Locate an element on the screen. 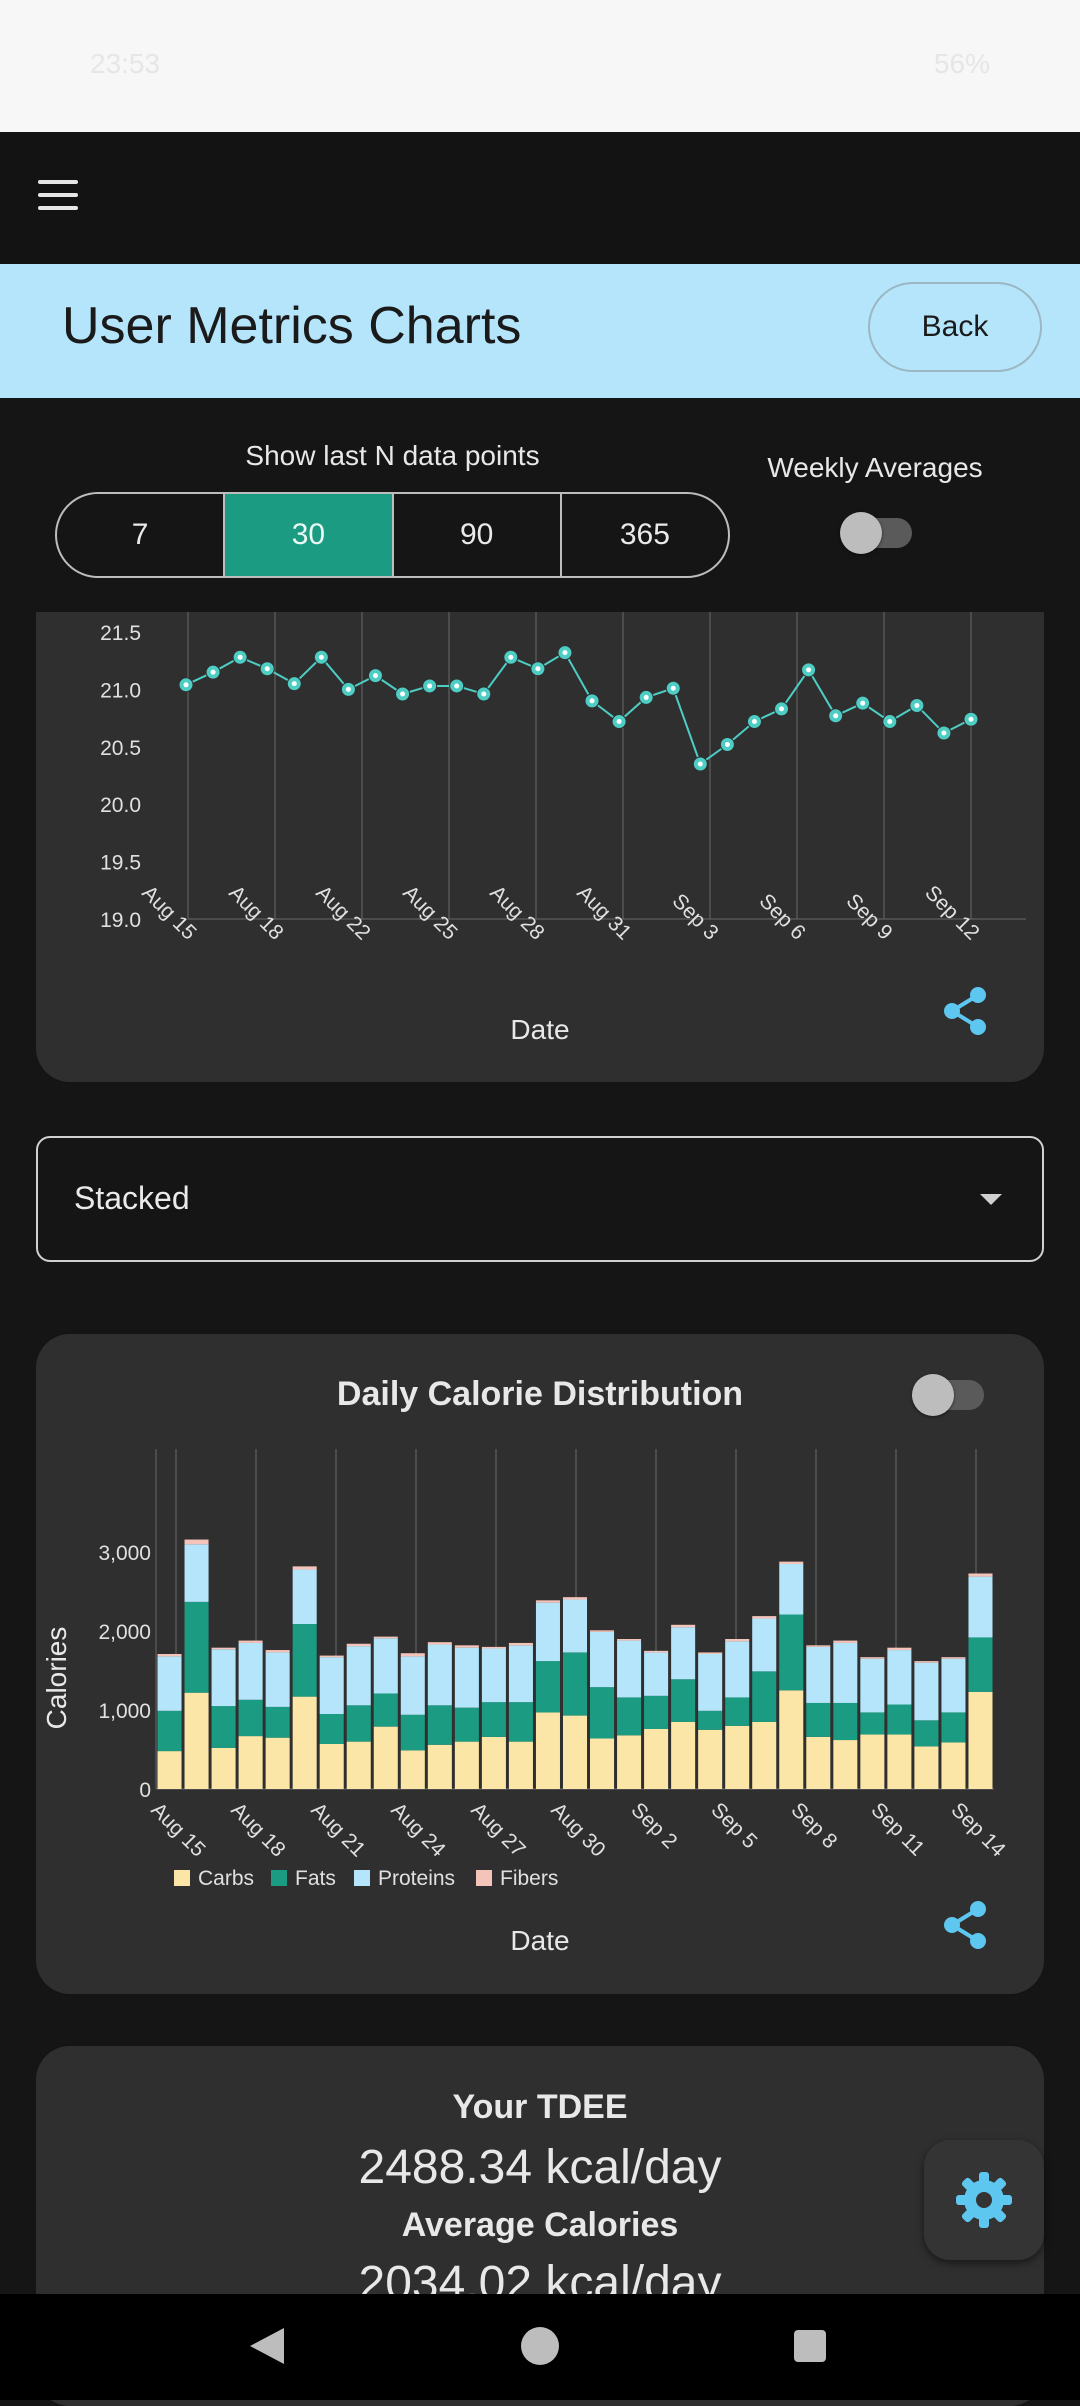  weekly-averages-label: Weekly Averages is located at coordinates (875, 467).